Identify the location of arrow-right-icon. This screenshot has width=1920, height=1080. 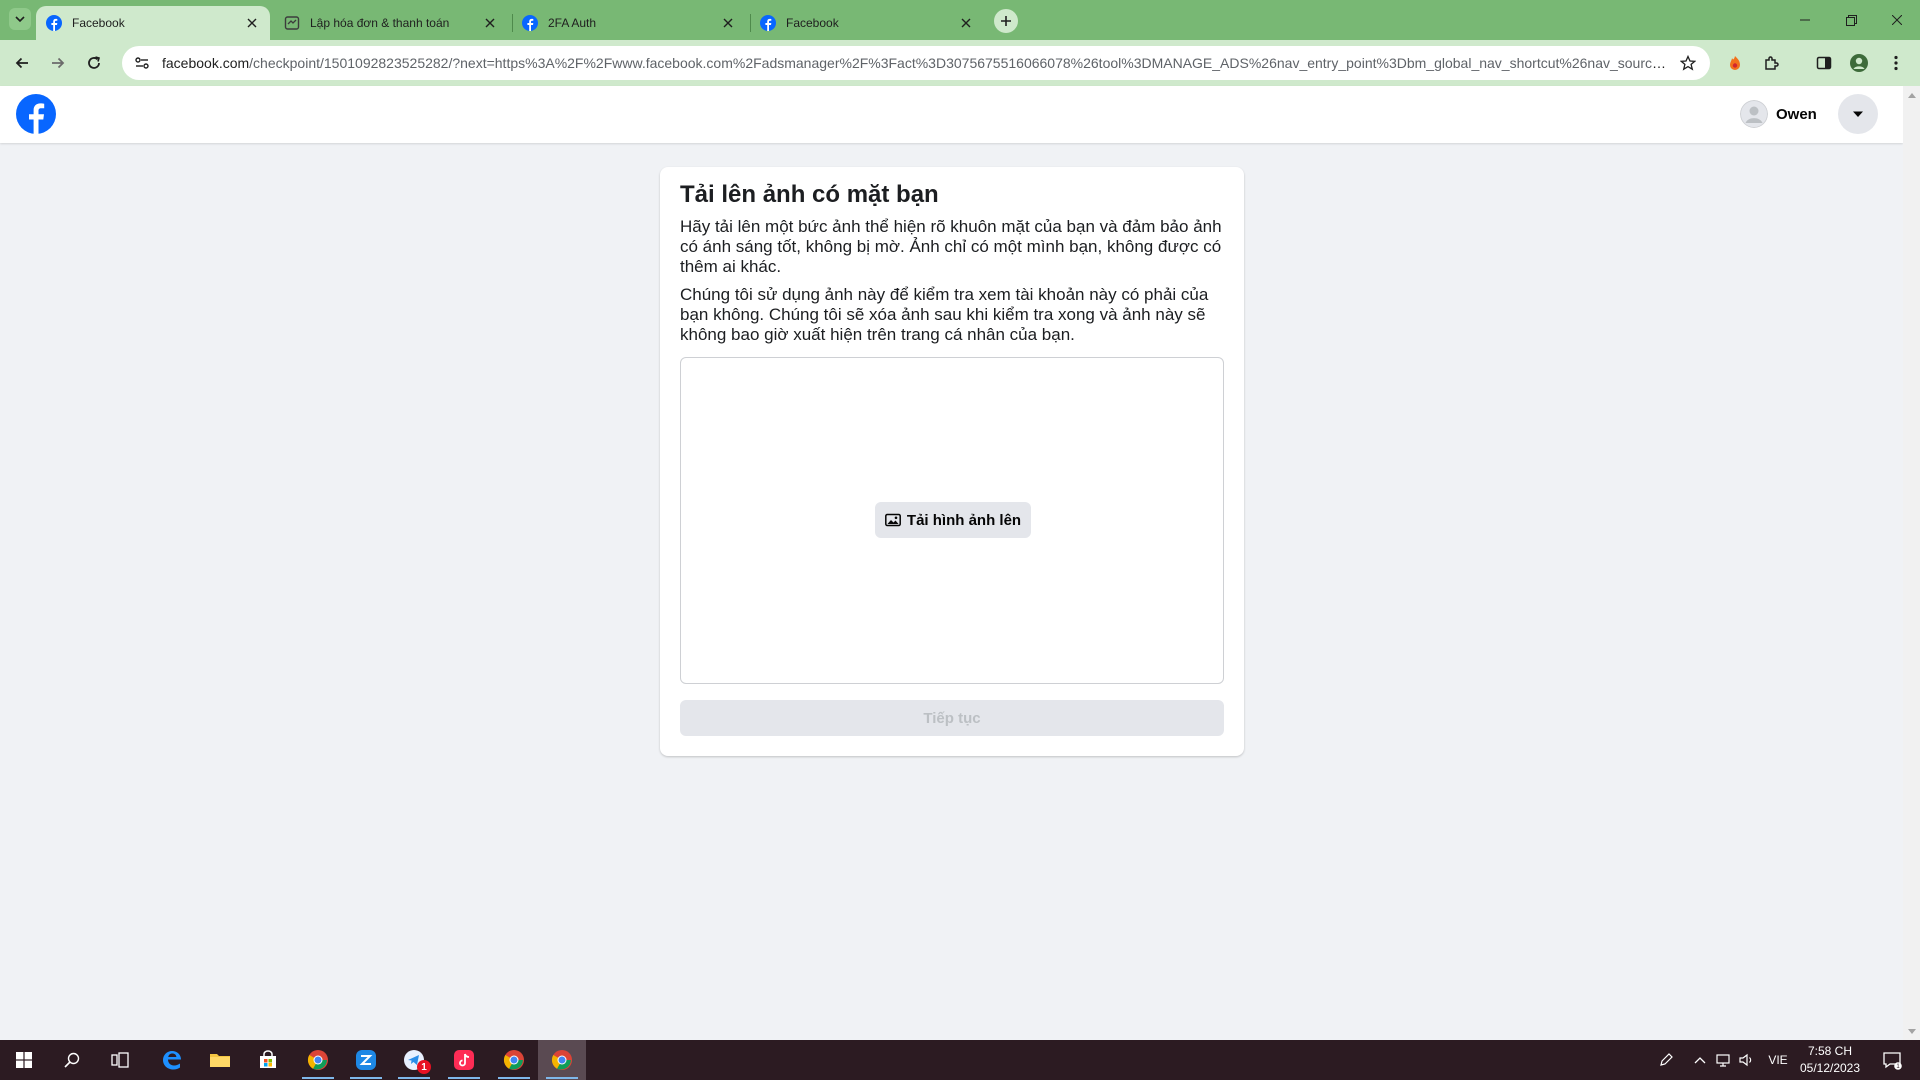
(58, 63).